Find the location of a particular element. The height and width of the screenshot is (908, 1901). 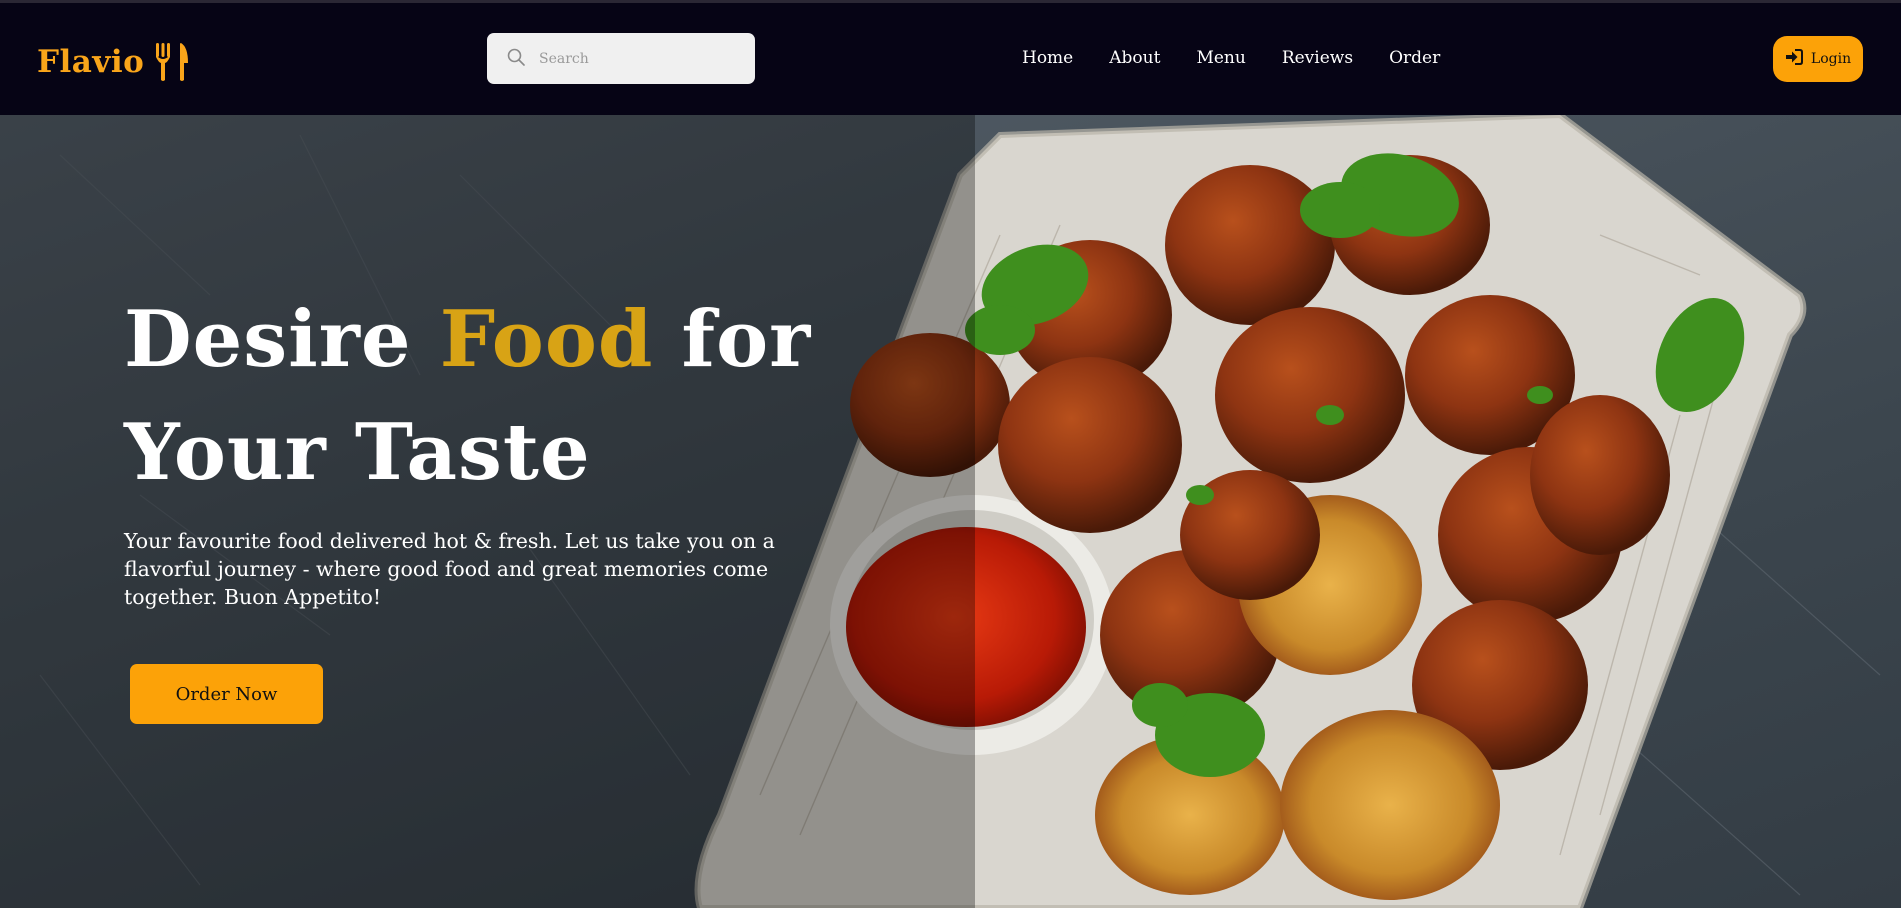

fork-knife-icon is located at coordinates (172, 62).